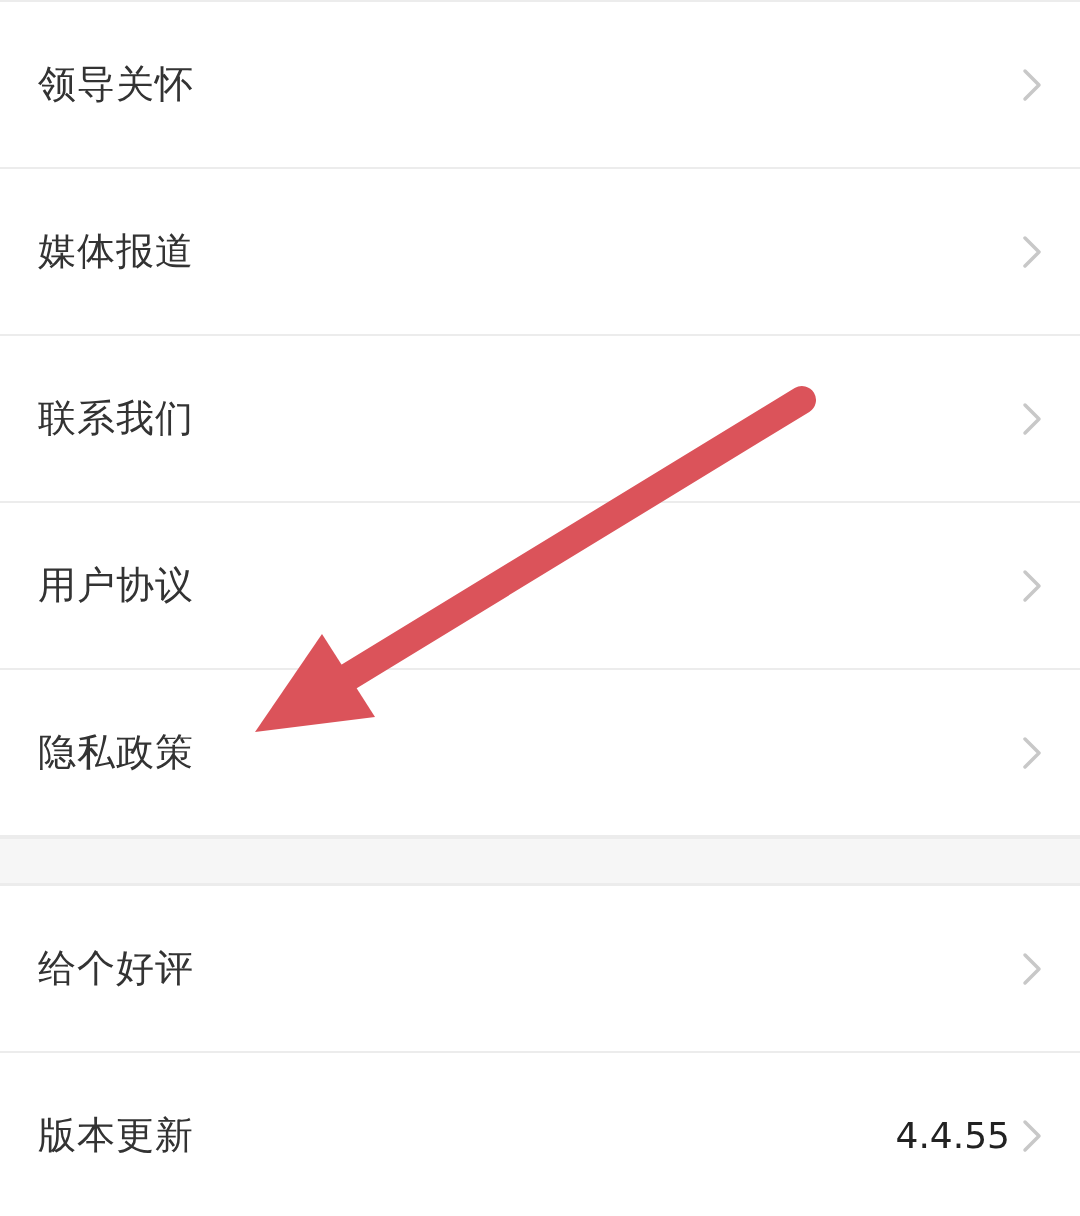  What do you see at coordinates (116, 251) in the screenshot?
I see `item-label: 媒体报道` at bounding box center [116, 251].